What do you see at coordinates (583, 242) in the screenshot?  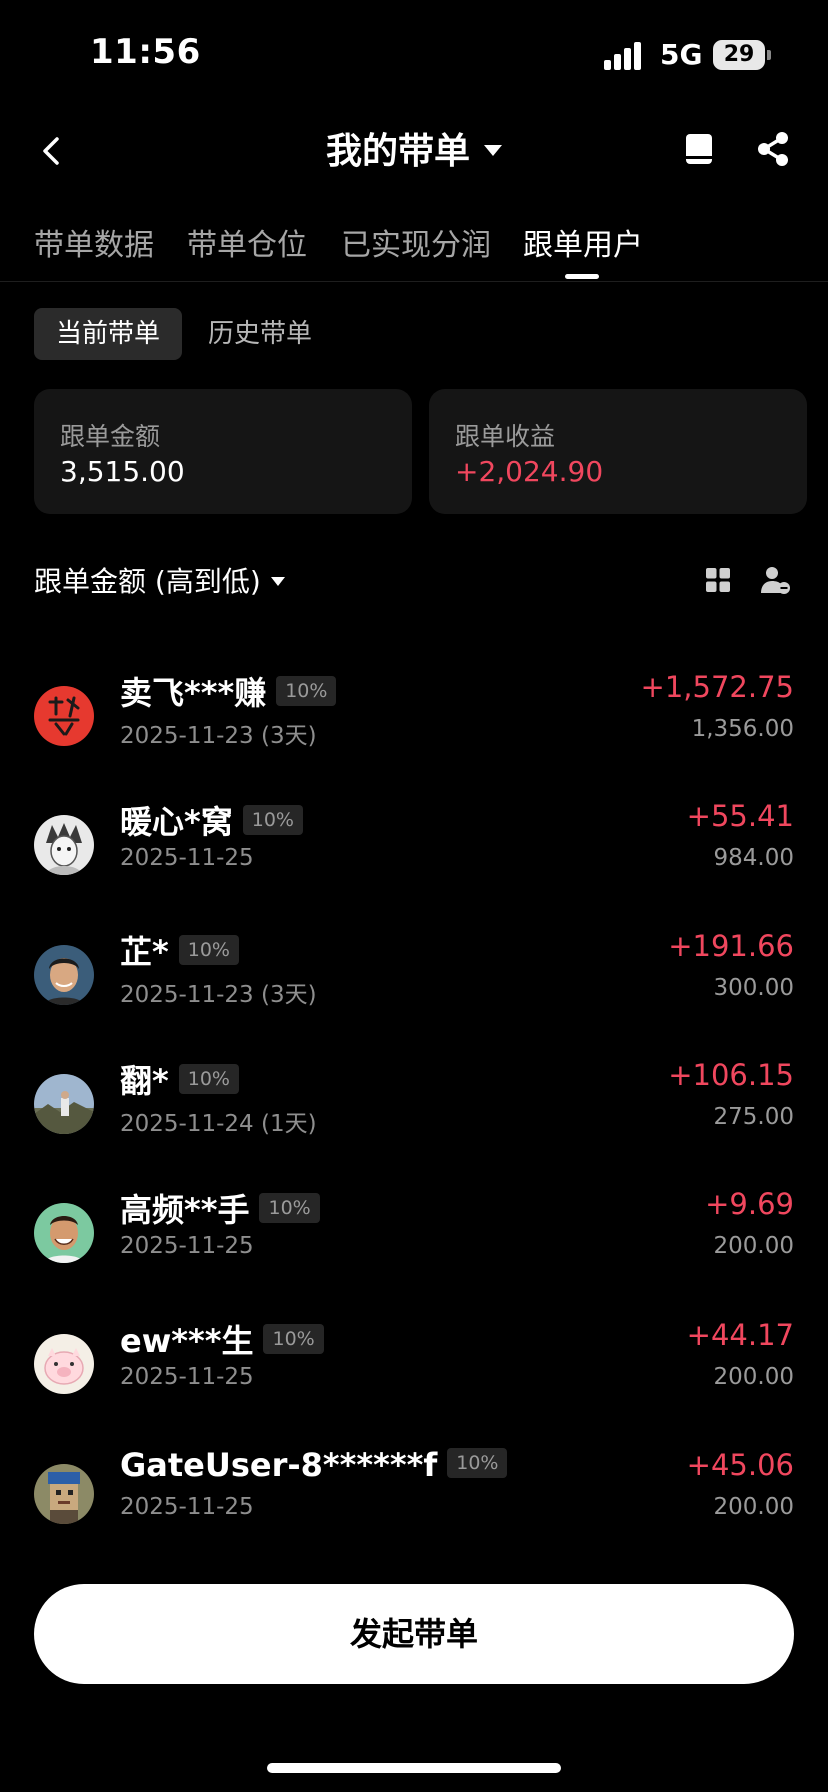 I see `tab-followers: 跟单用户` at bounding box center [583, 242].